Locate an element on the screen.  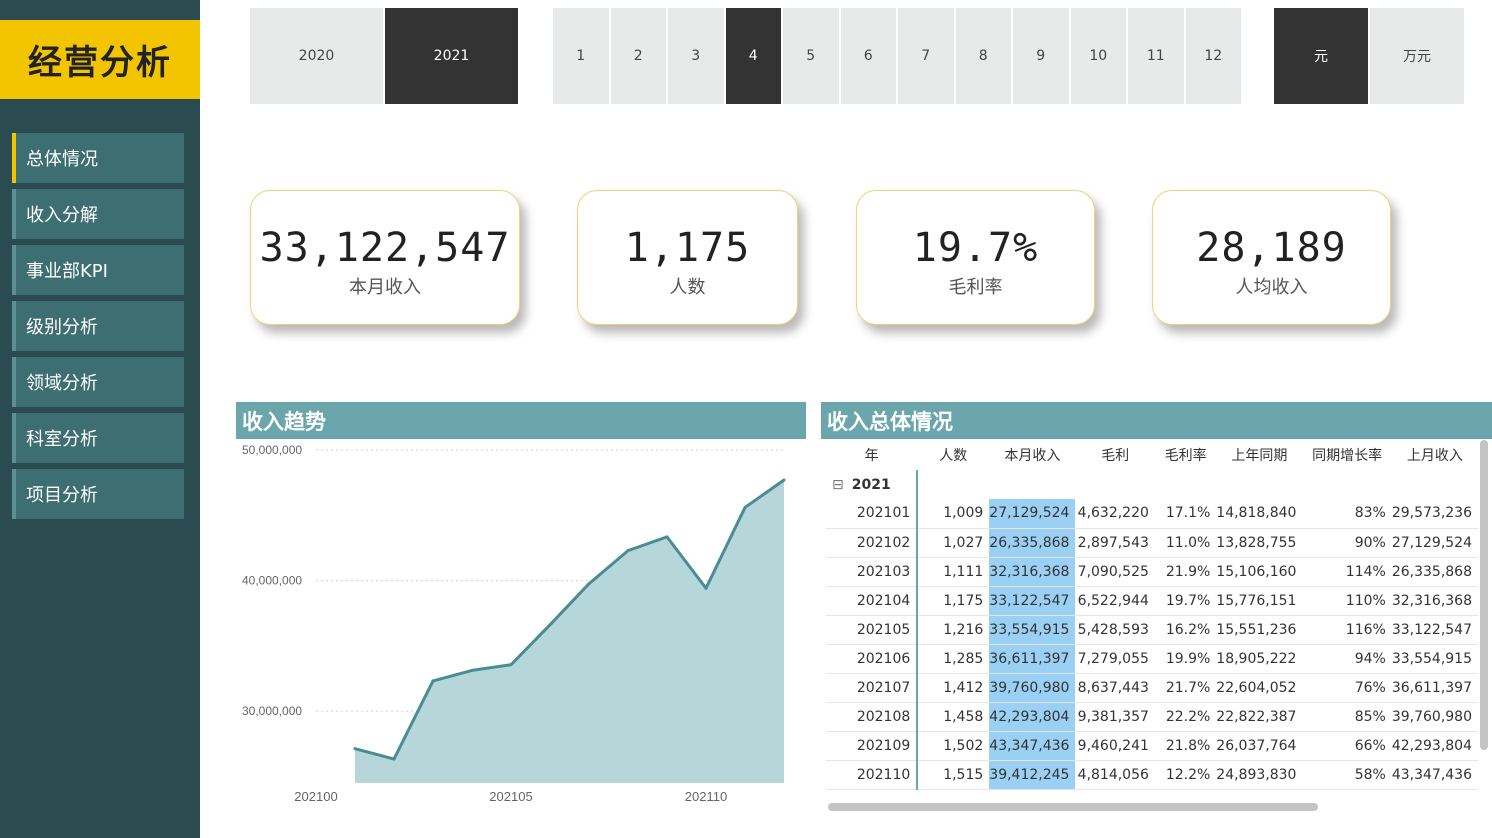
table-cell: 202108 is located at coordinates (872, 717).